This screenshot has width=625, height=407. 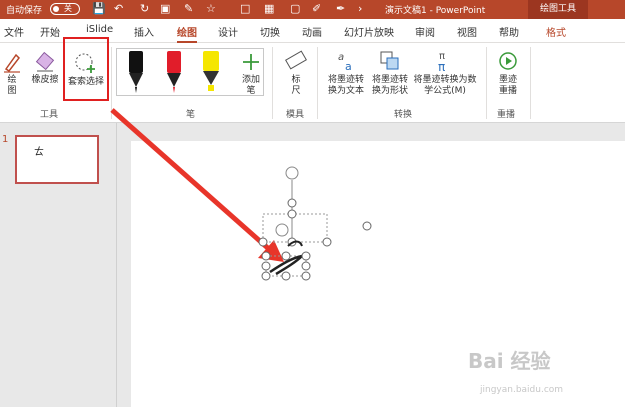 I want to click on black-pen-icon, so click(x=136, y=72).